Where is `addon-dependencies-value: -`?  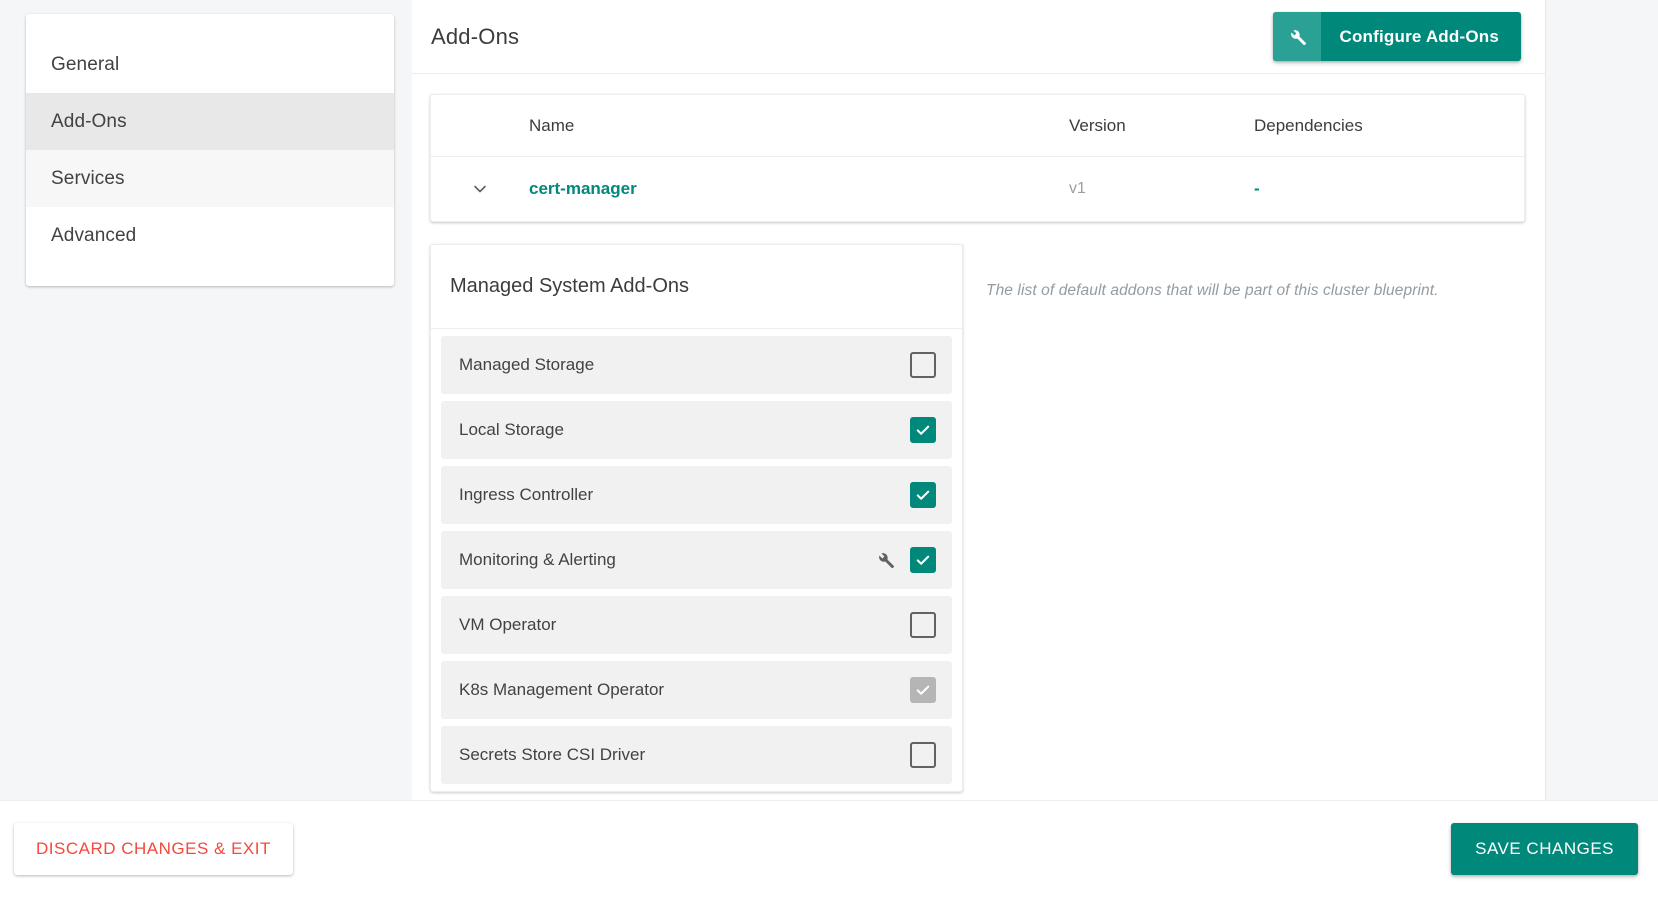
addon-dependencies-value: - is located at coordinates (1257, 188).